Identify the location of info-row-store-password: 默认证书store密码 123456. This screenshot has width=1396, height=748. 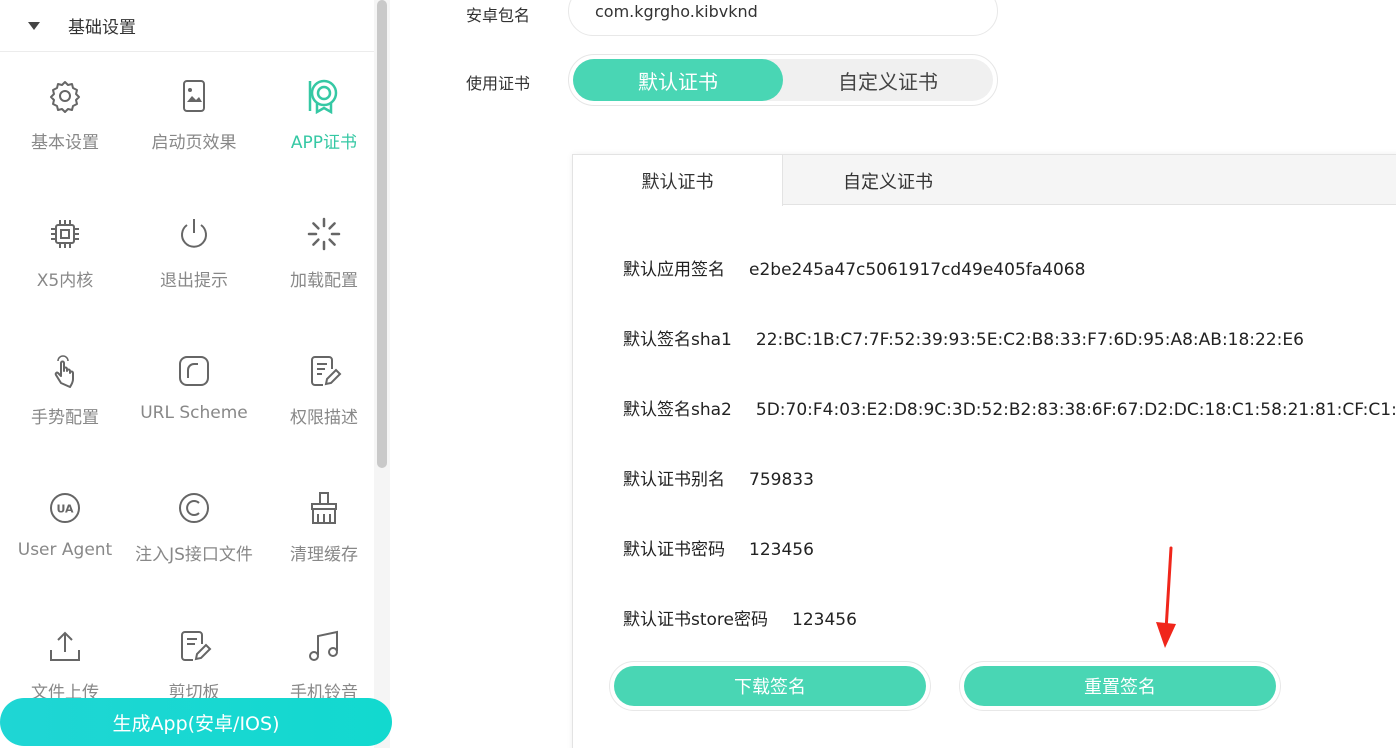
(740, 617).